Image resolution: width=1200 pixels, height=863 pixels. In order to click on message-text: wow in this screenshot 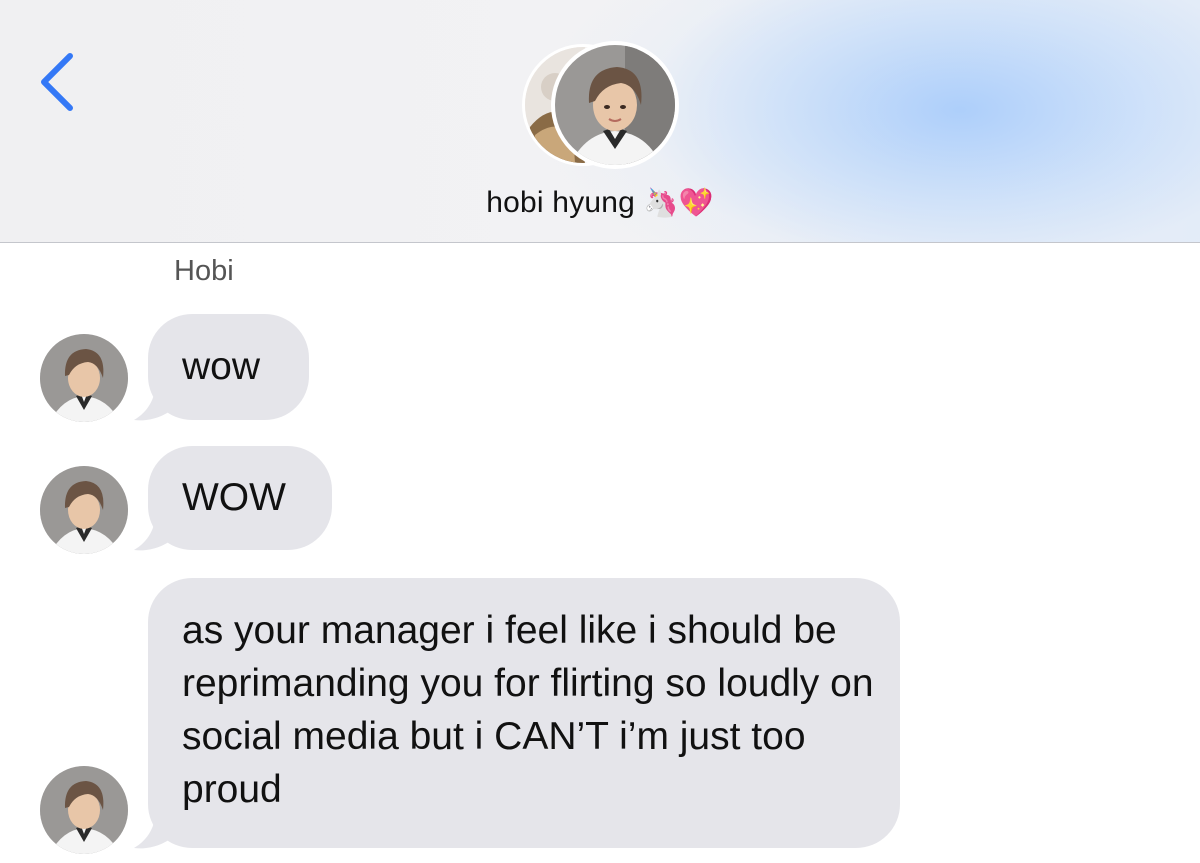, I will do `click(221, 366)`.